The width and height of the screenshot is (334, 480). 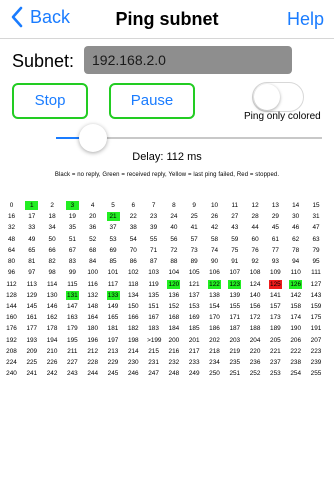 What do you see at coordinates (255, 351) in the screenshot?
I see `ip-cell: 220` at bounding box center [255, 351].